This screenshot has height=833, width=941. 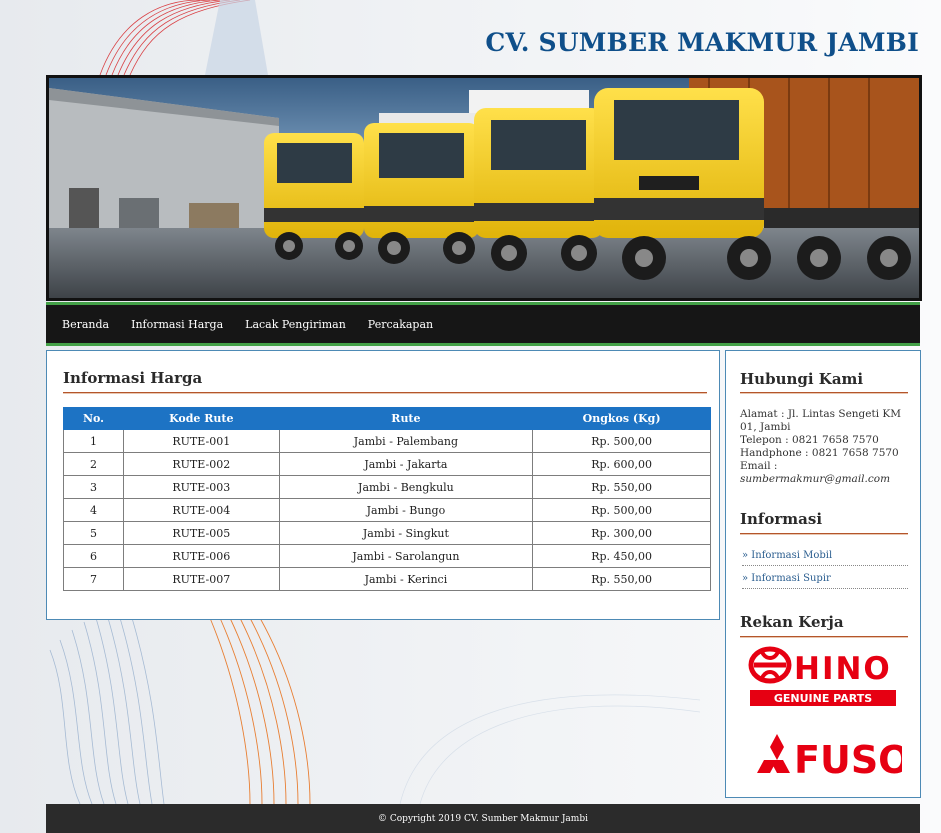 I want to click on nav-item-beranda: Beranda, so click(x=85, y=324).